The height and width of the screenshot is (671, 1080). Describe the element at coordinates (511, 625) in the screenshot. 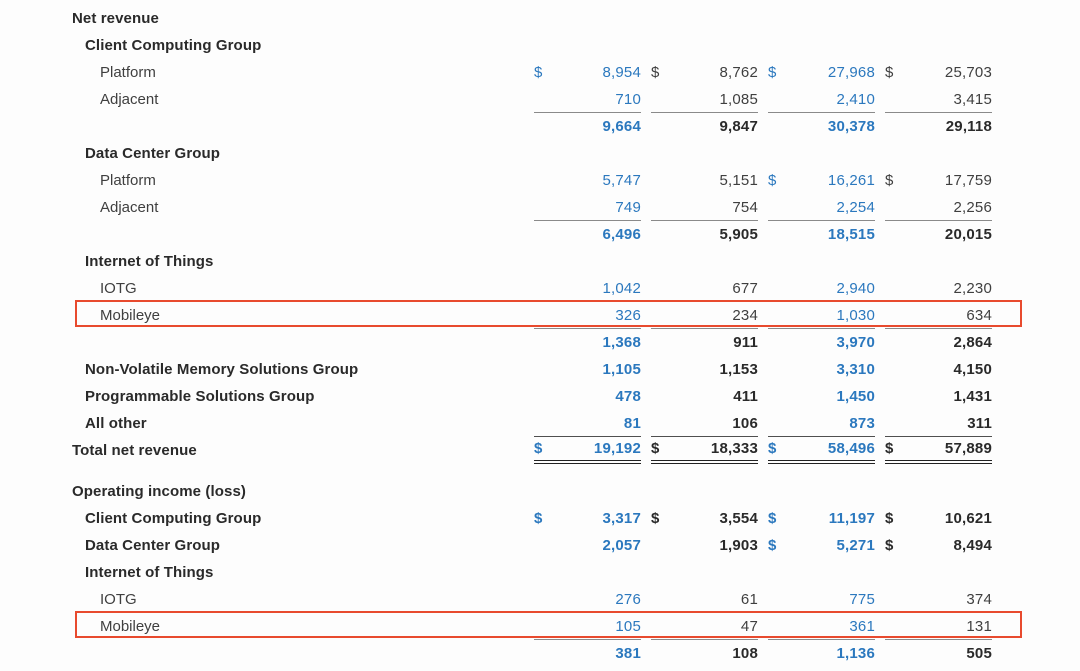

I see `row-oi-mobileye: Mobileye 105 47 361 131` at that location.